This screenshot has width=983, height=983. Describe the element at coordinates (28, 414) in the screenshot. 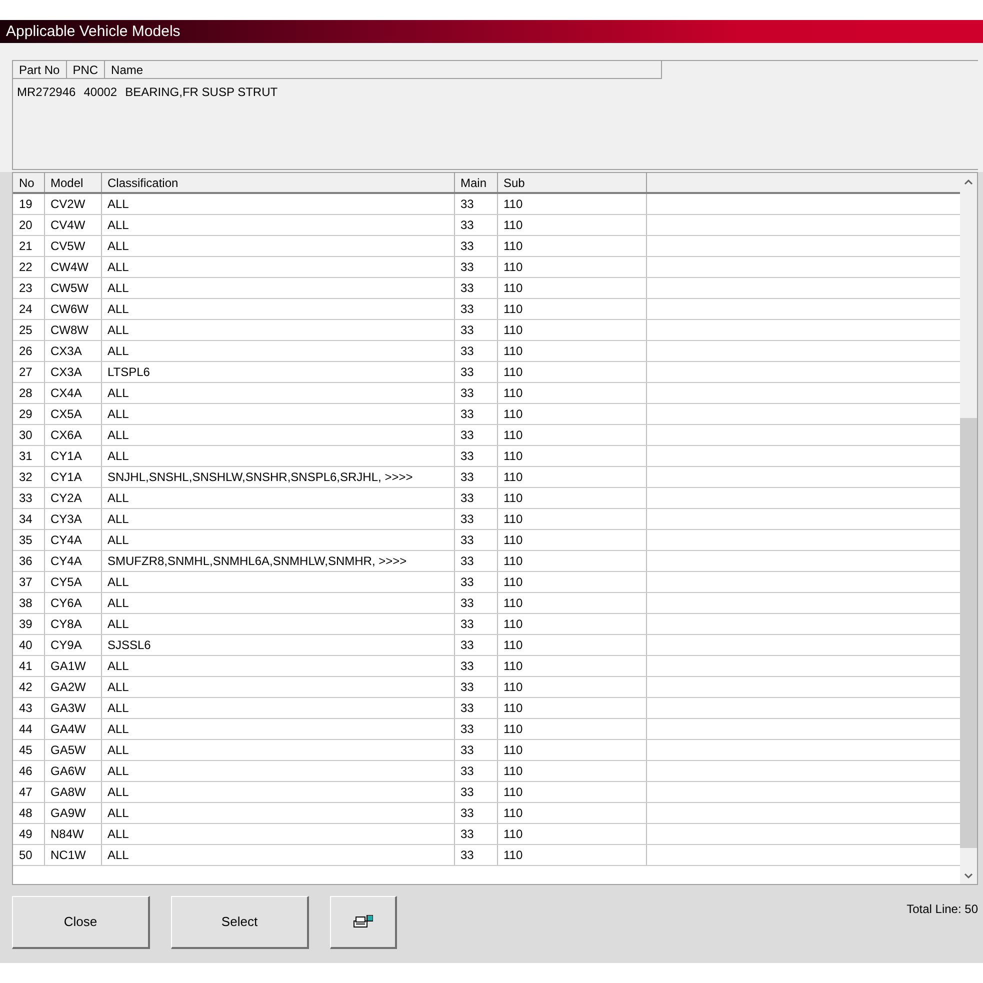

I see `table-cell: 29` at that location.